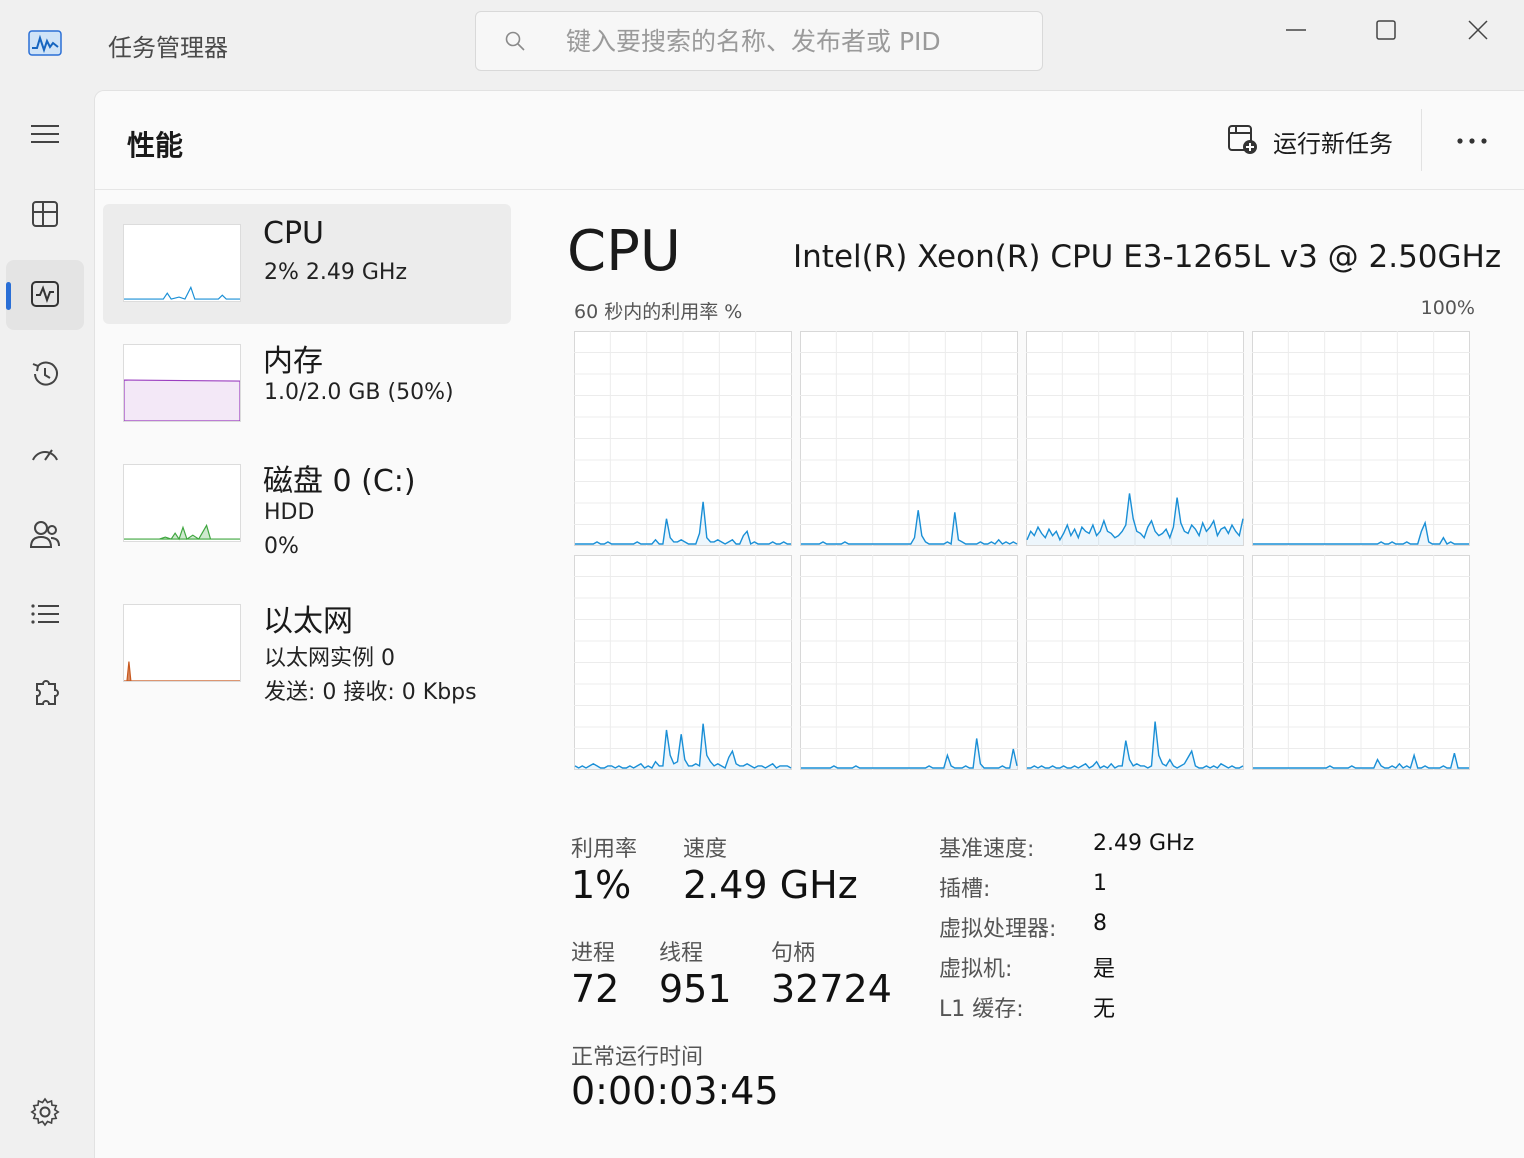  I want to click on resource-item-disk: 磁盘 0 (C:) HDD 0%, so click(307, 504).